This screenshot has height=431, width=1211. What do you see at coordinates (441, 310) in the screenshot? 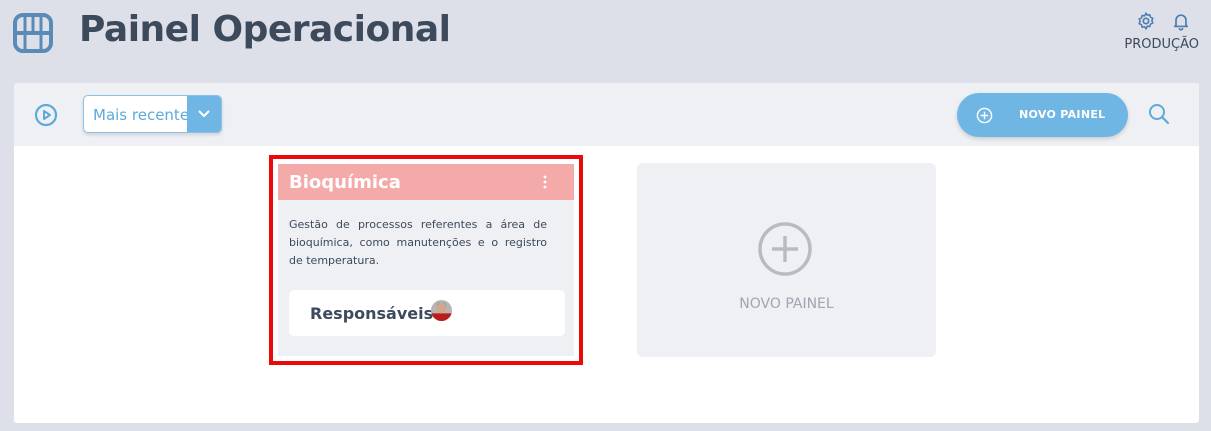
I see `avatar` at bounding box center [441, 310].